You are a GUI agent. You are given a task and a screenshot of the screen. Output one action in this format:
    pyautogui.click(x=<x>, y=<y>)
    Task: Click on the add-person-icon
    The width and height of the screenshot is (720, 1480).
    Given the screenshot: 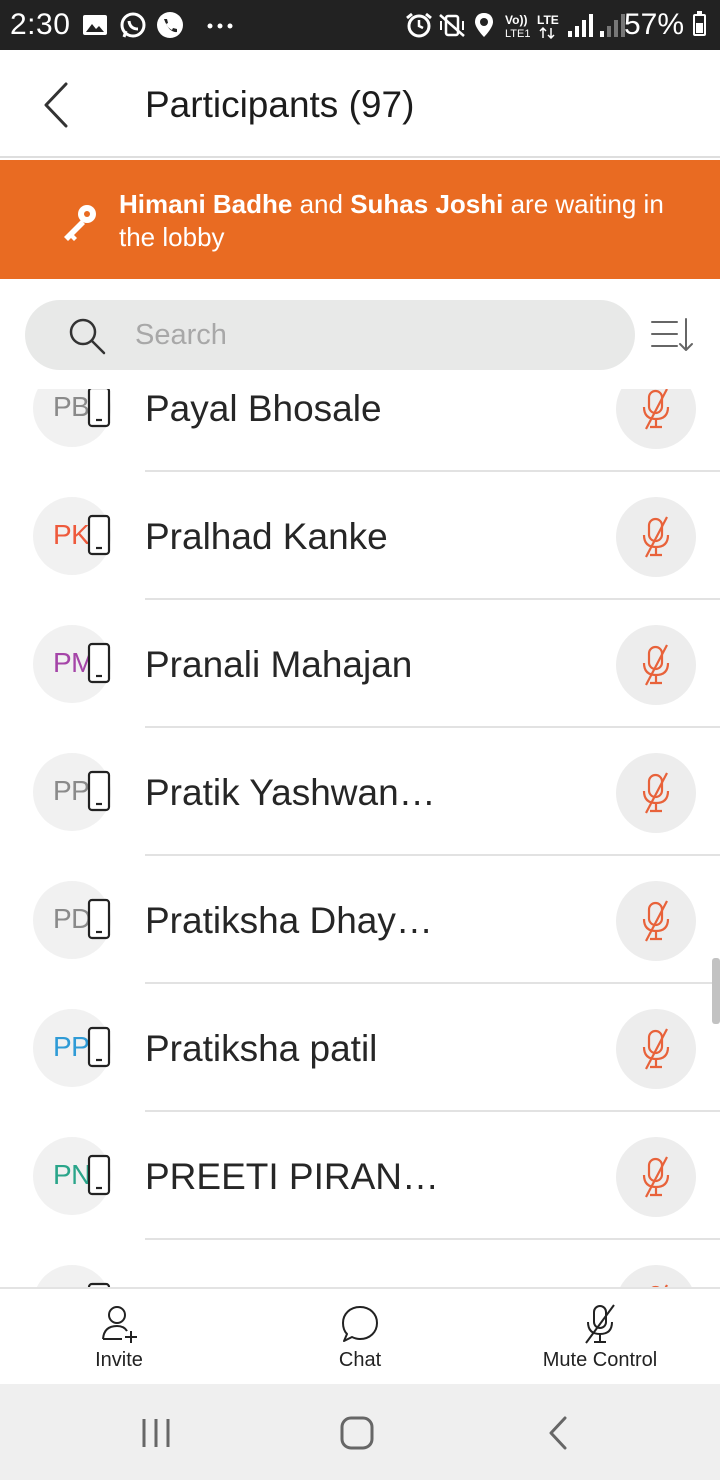 What is the action you would take?
    pyautogui.click(x=119, y=1324)
    